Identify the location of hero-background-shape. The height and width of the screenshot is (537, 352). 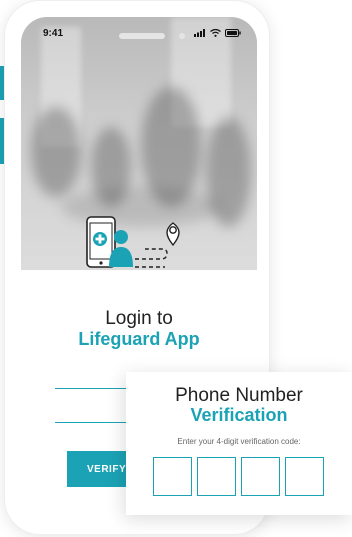
(56, 152).